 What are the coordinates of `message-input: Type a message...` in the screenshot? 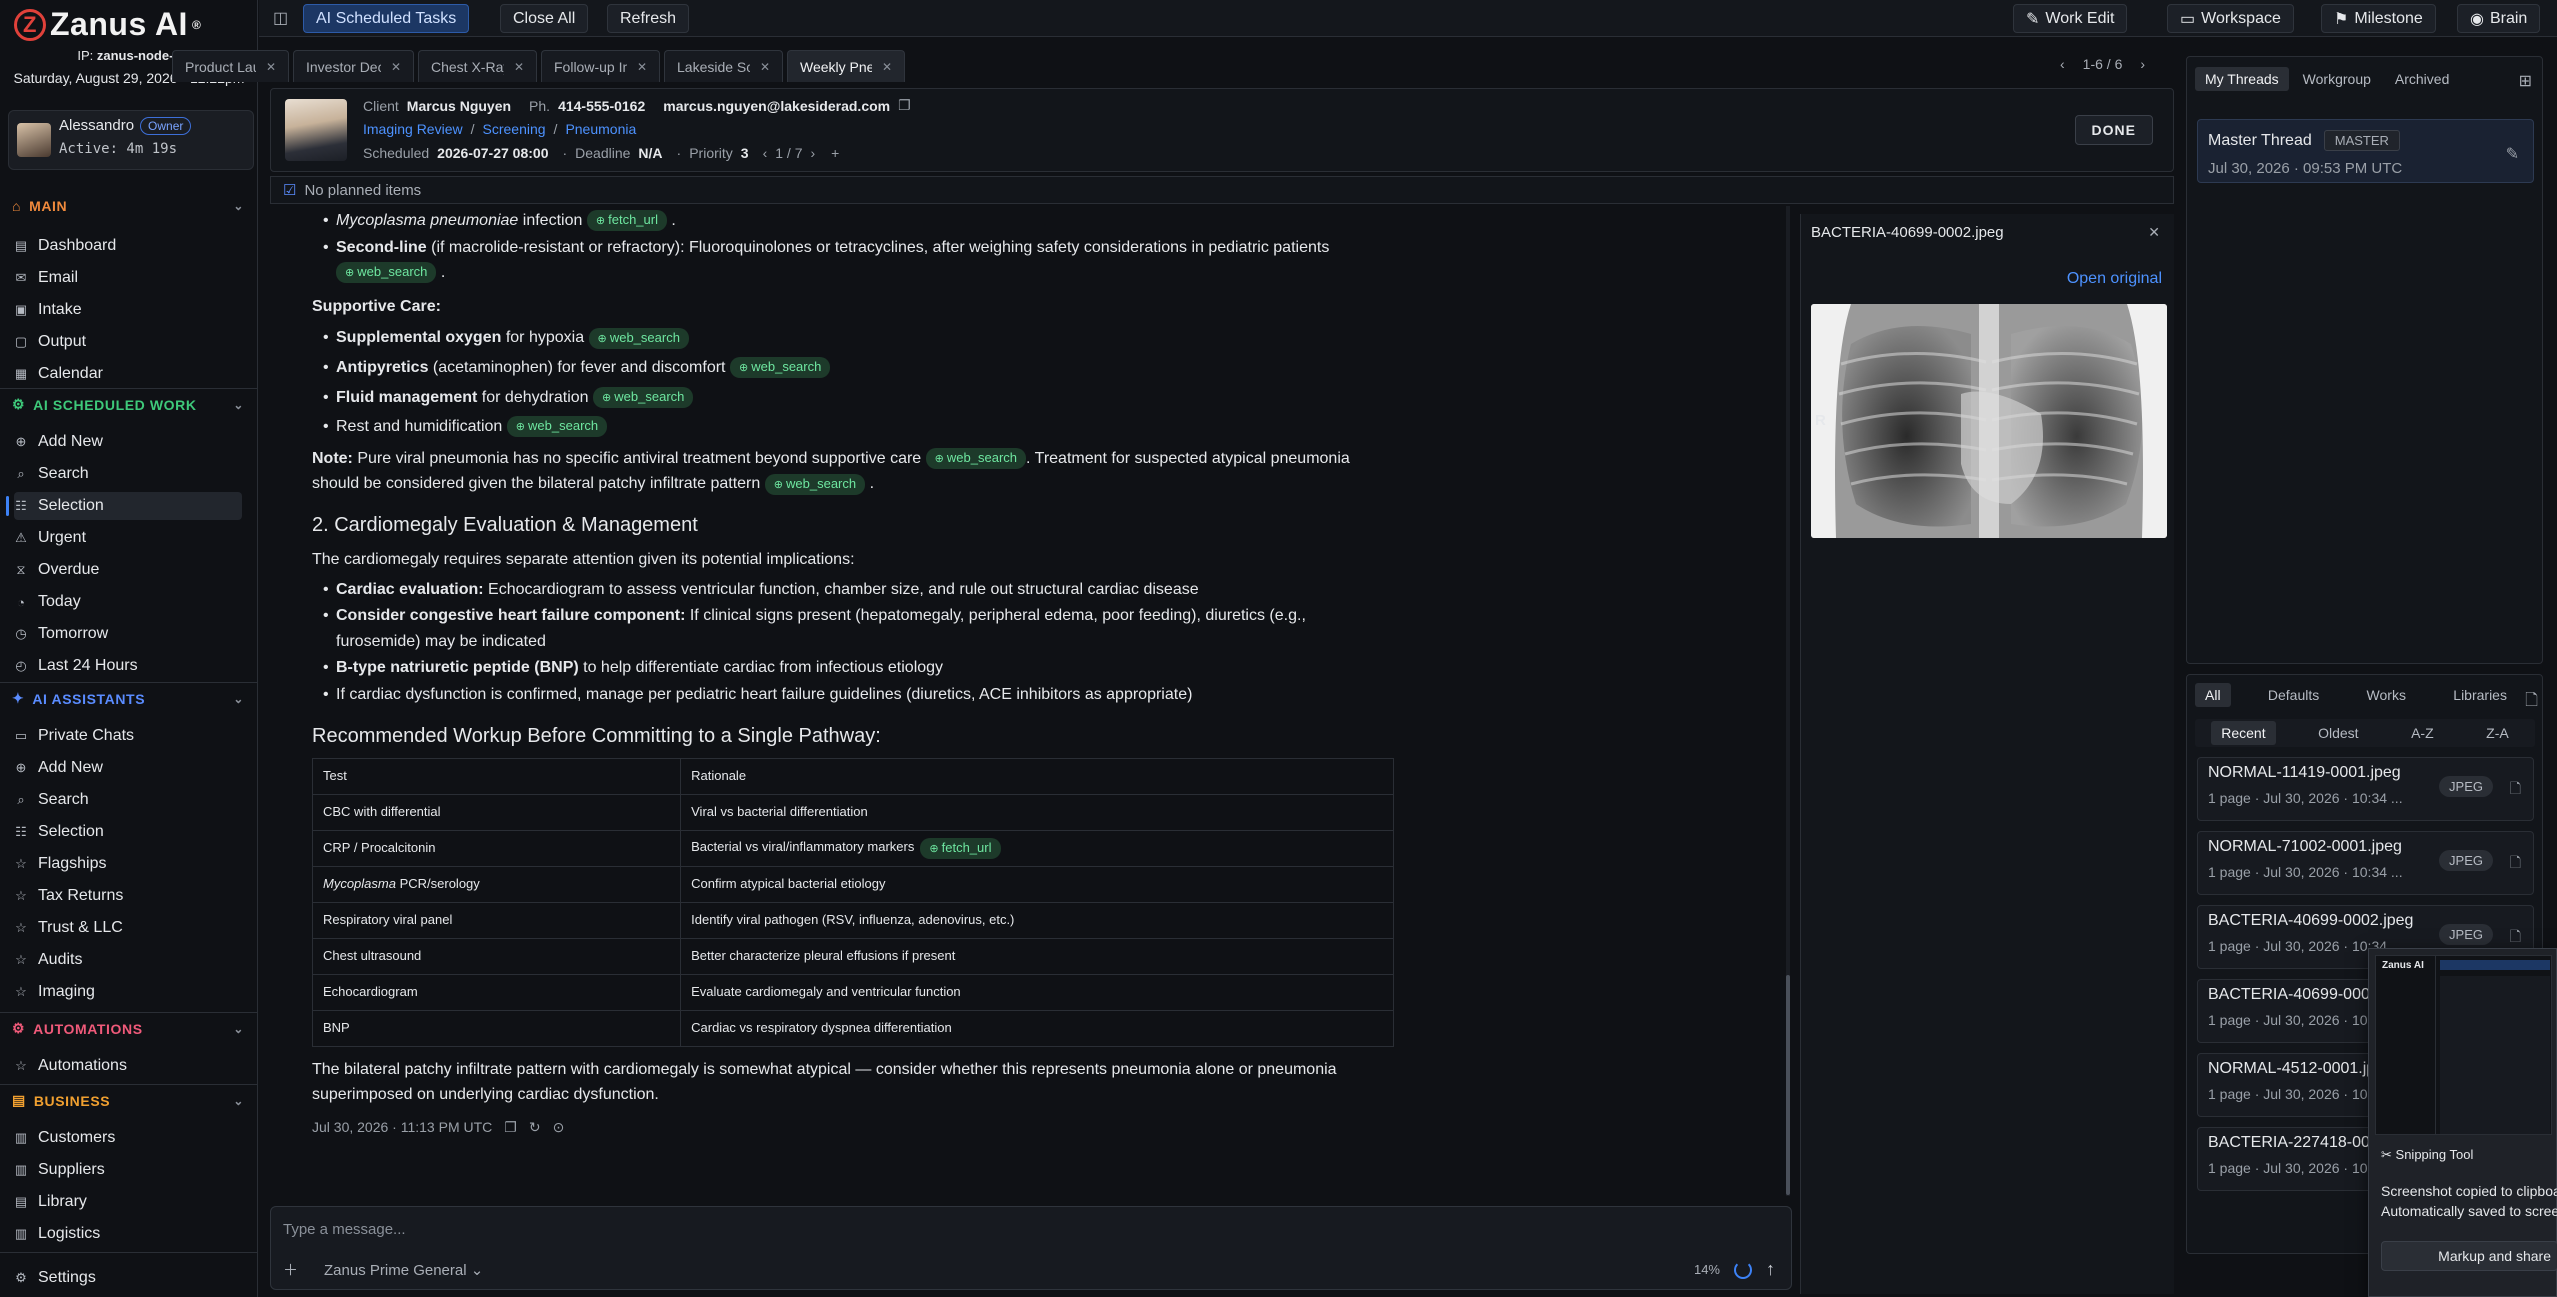 It's located at (344, 1229).